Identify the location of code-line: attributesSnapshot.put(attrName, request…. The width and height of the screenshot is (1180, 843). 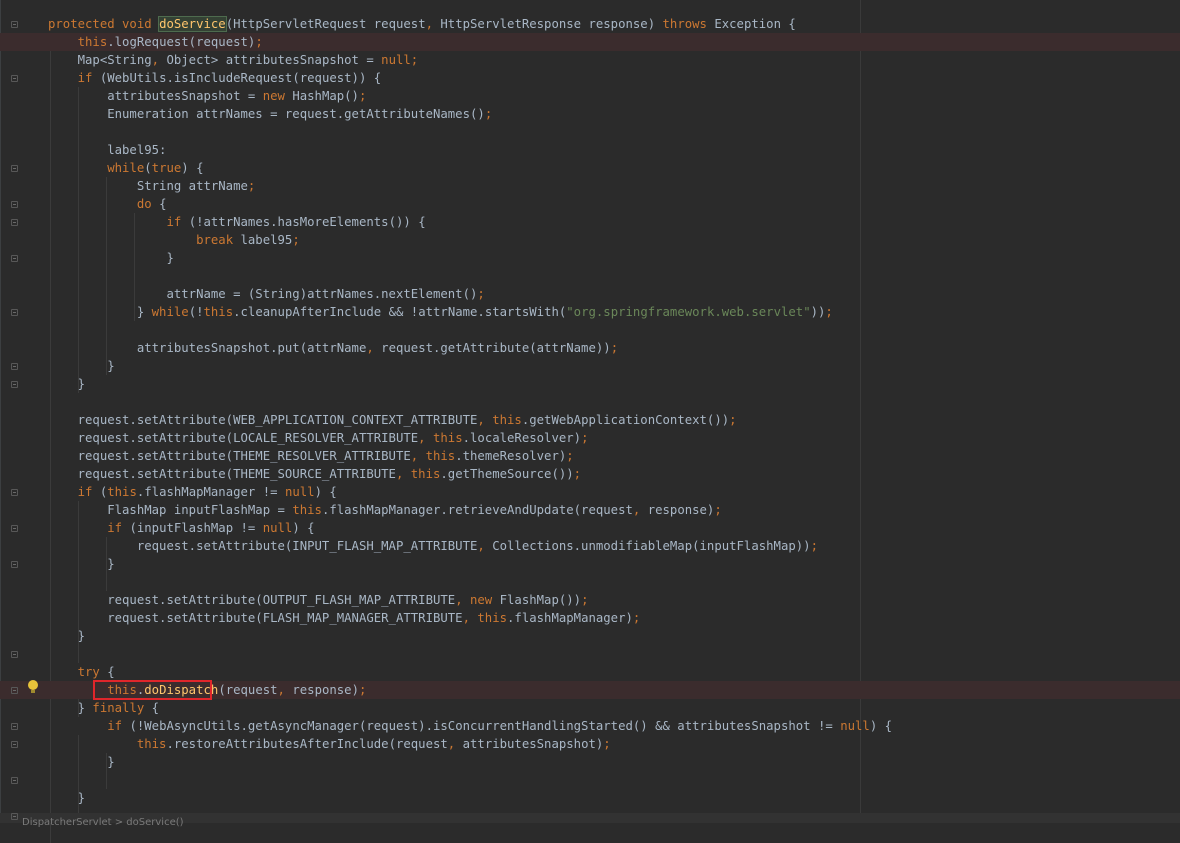
(590, 348).